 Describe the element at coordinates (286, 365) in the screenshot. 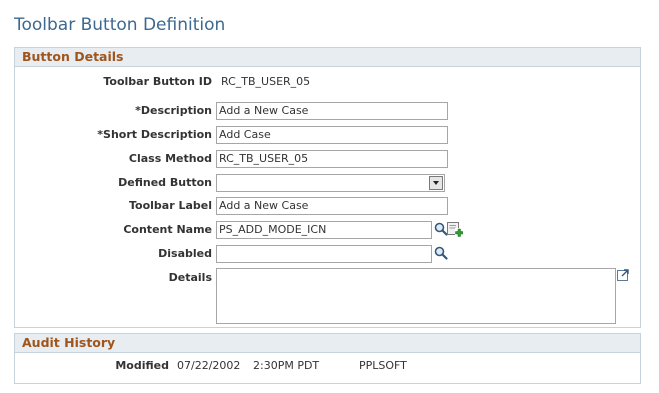

I see `modified-time: 2:30PM PDT` at that location.